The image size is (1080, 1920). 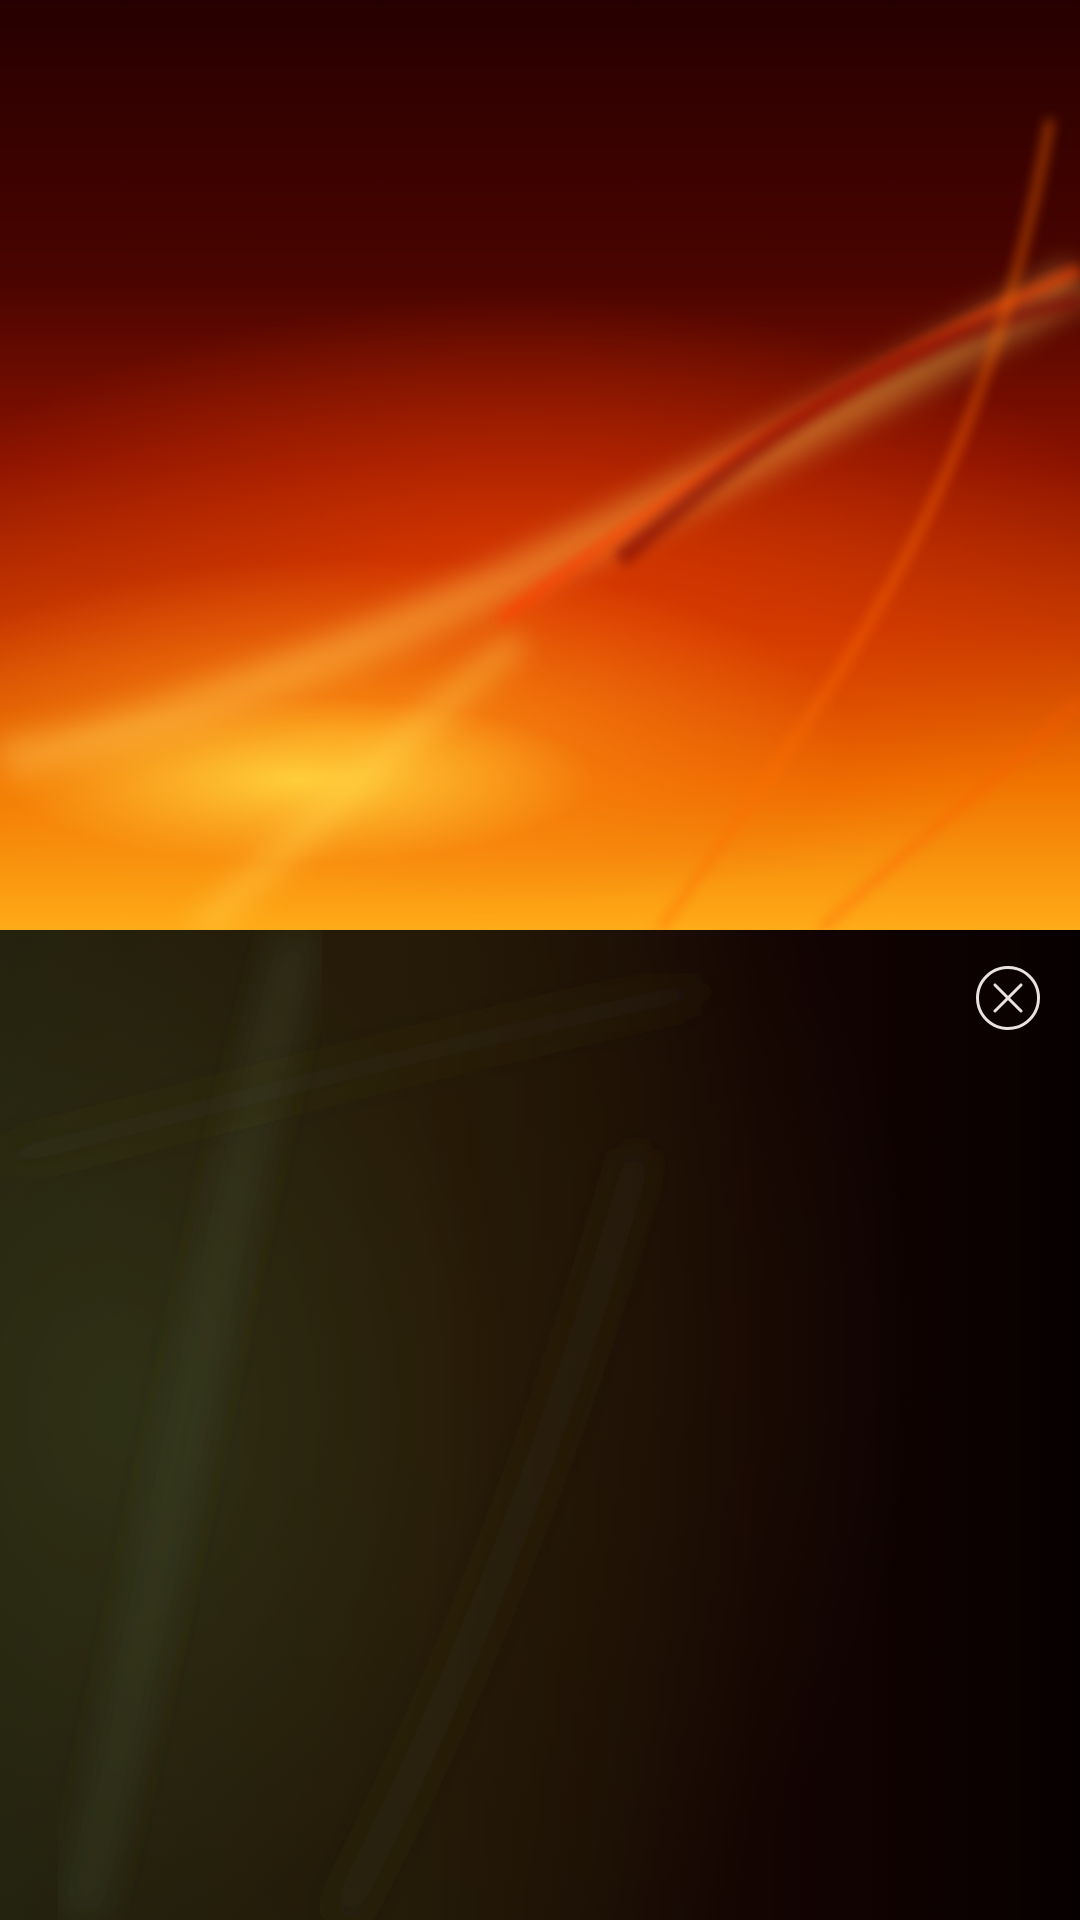 I want to click on close-icon, so click(x=1008, y=998).